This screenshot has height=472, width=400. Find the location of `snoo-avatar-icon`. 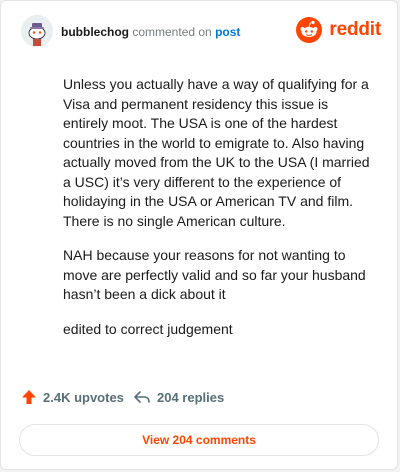

snoo-avatar-icon is located at coordinates (37, 31).